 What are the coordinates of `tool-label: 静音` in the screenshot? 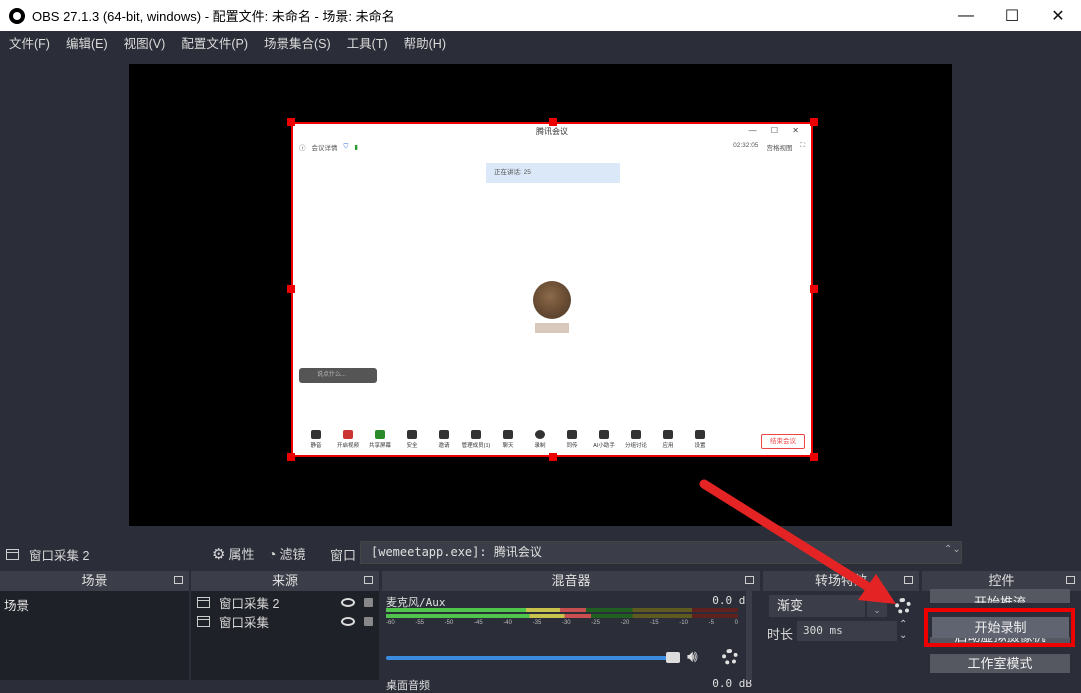 It's located at (316, 446).